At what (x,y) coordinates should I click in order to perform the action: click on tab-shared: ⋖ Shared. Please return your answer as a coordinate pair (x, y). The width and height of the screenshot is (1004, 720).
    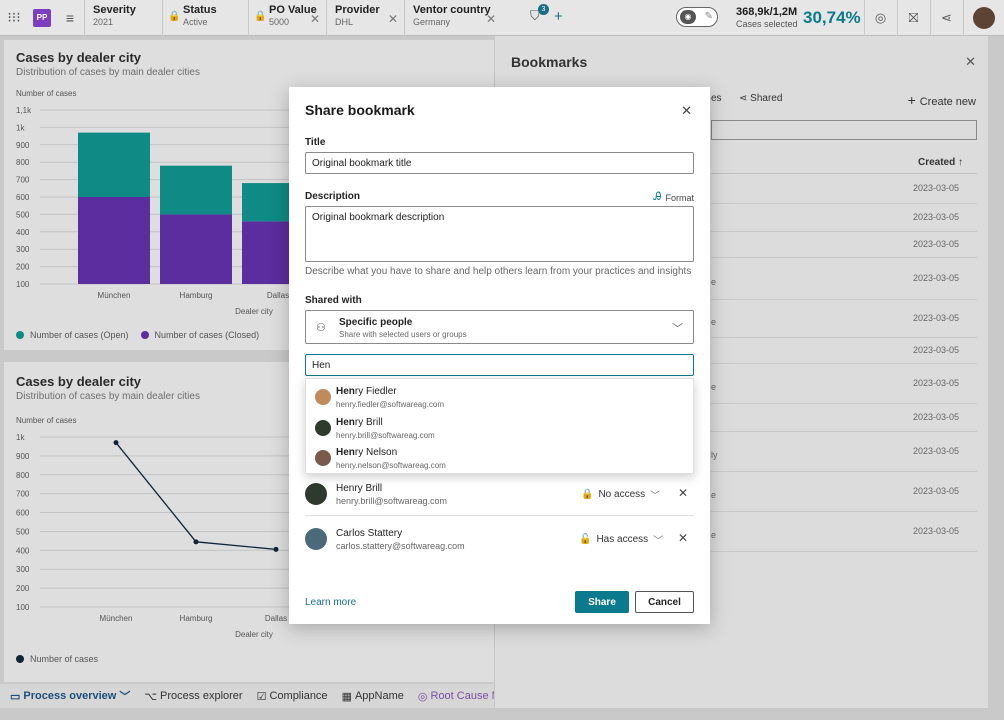
    Looking at the image, I should click on (760, 98).